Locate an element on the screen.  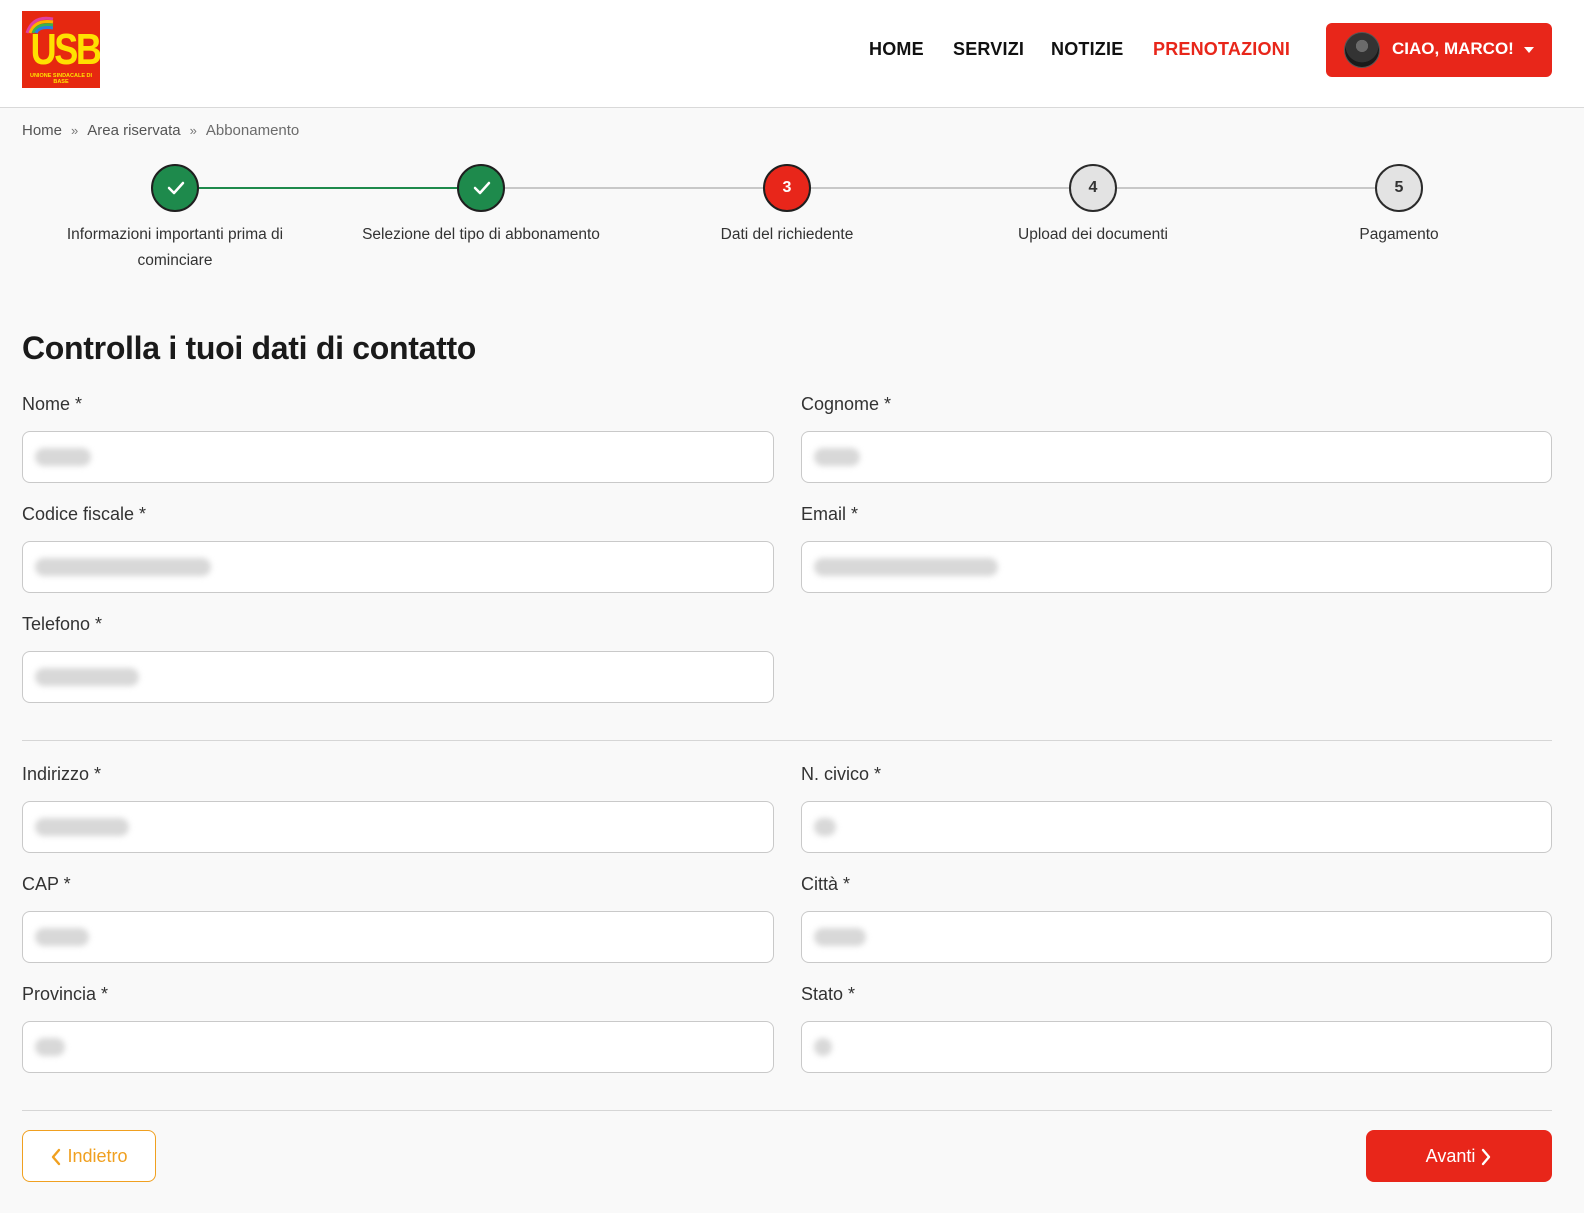
step-5-circle: 5 is located at coordinates (1399, 188).